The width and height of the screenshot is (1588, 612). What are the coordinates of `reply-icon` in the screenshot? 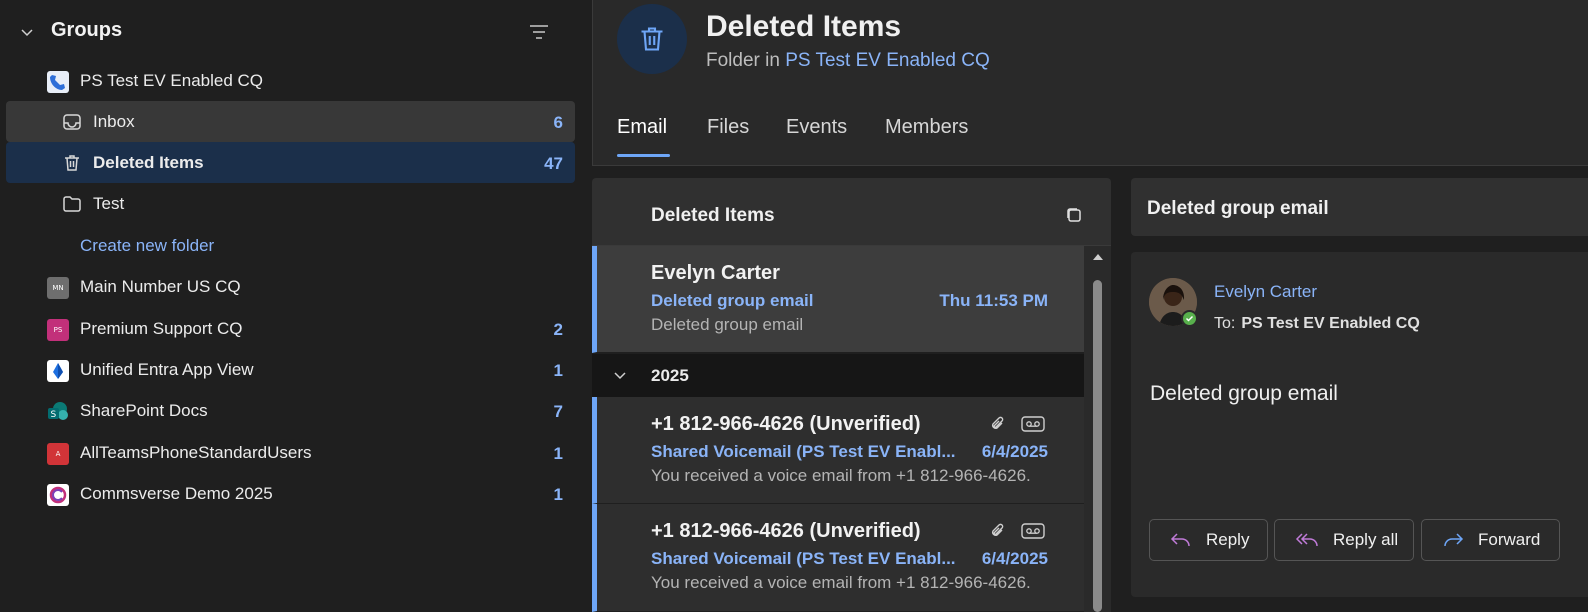 It's located at (1180, 540).